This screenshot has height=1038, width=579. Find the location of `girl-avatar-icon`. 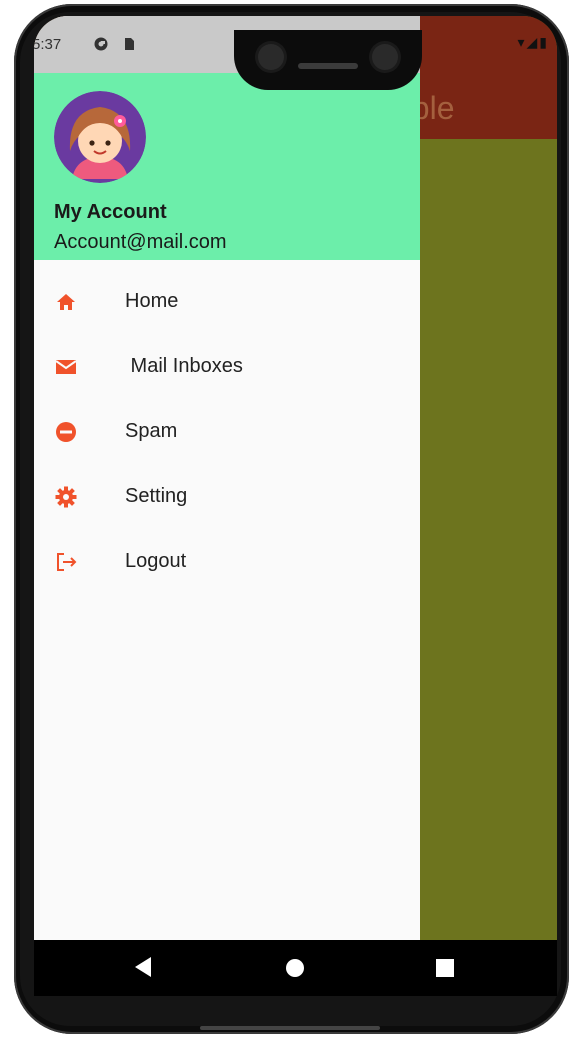

girl-avatar-icon is located at coordinates (100, 137).